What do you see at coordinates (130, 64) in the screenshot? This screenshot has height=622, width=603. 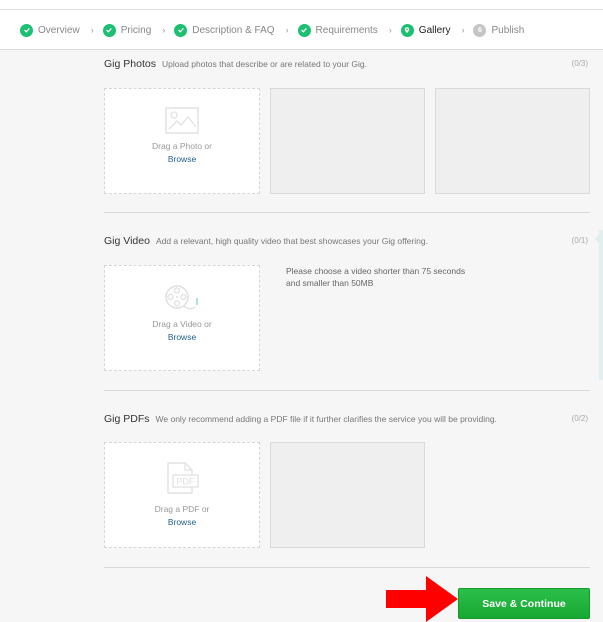 I see `section-title: Gig Photos` at bounding box center [130, 64].